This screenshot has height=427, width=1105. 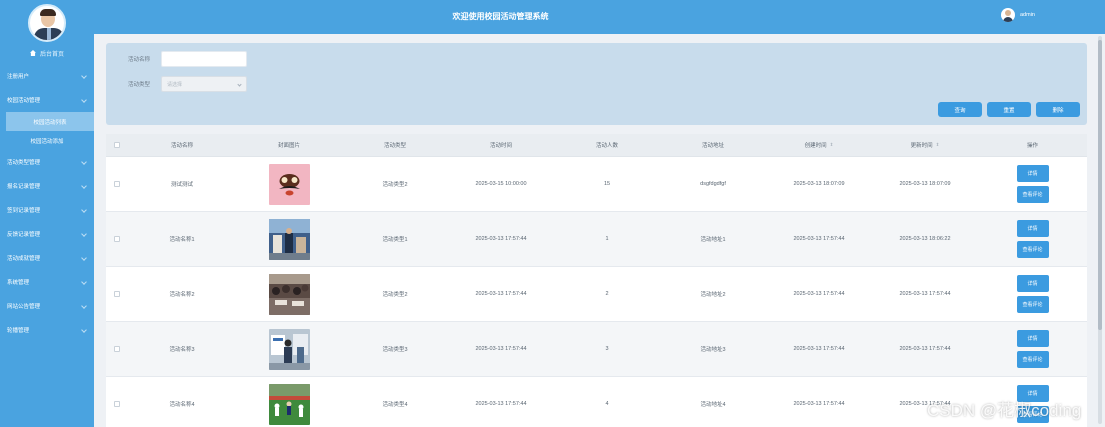 What do you see at coordinates (47, 53) in the screenshot?
I see `home-link: 后台首页` at bounding box center [47, 53].